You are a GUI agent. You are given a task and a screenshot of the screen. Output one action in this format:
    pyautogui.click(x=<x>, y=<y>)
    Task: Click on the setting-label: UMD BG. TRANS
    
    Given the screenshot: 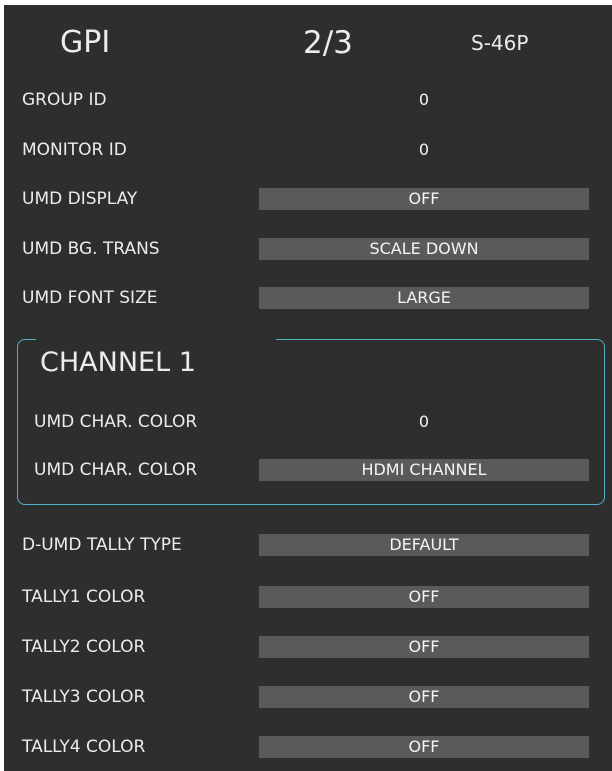 What is the action you would take?
    pyautogui.click(x=91, y=249)
    